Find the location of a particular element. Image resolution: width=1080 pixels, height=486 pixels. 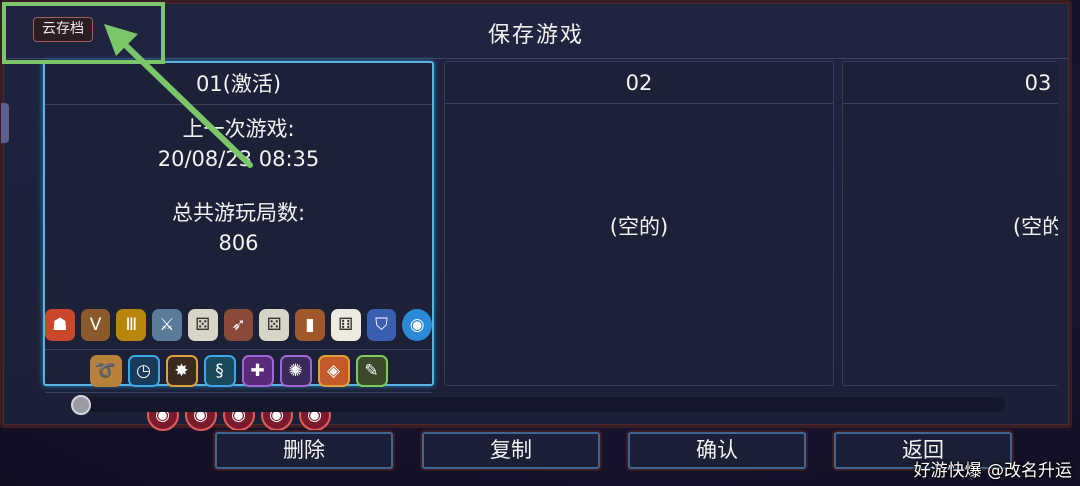

save-slot-03: 03 (空的 is located at coordinates (950, 223).